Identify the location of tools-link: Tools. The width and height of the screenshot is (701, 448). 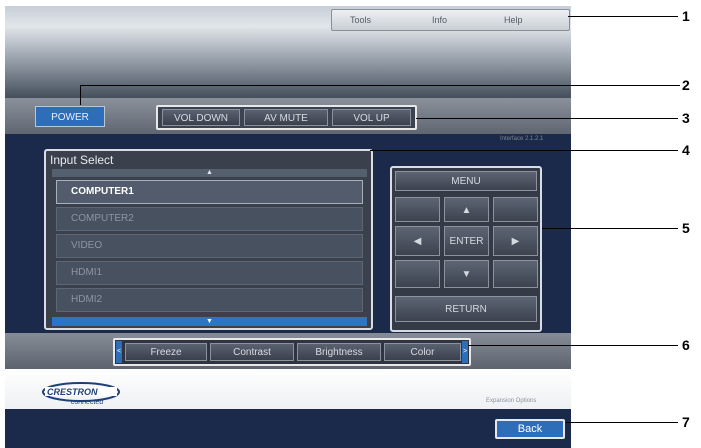
(360, 20).